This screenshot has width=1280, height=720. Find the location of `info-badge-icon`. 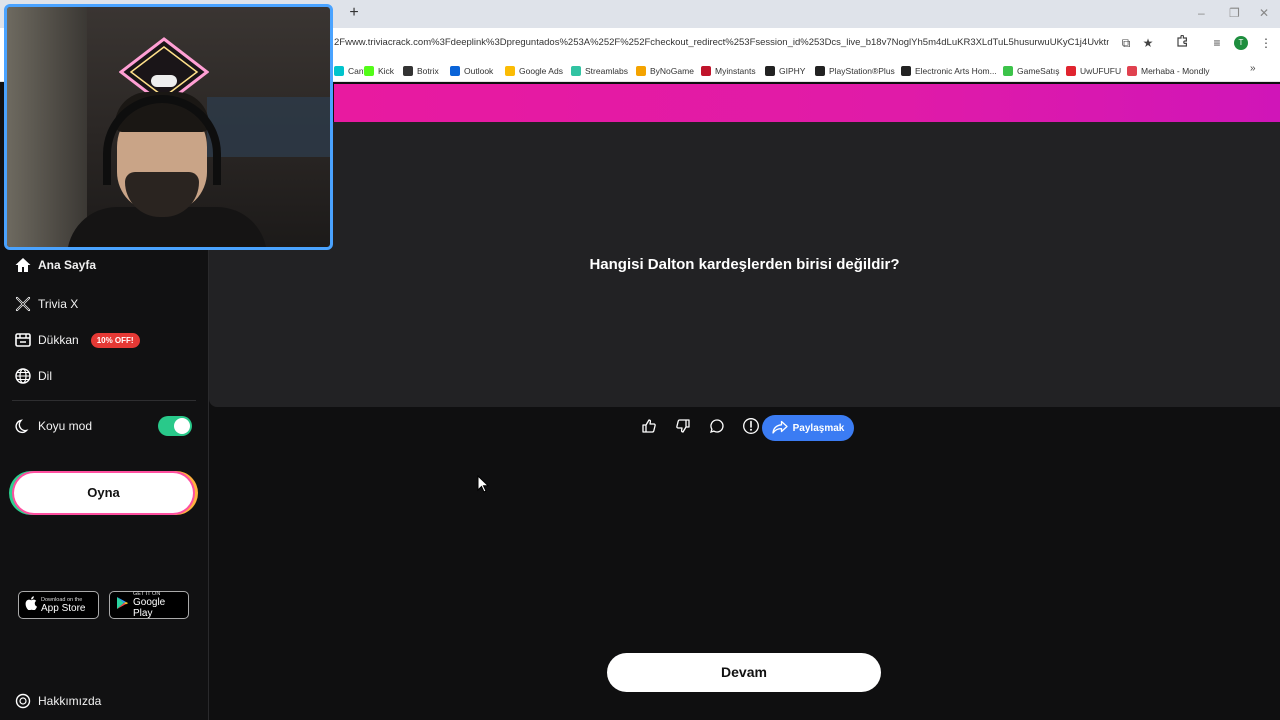

info-badge-icon is located at coordinates (23, 701).